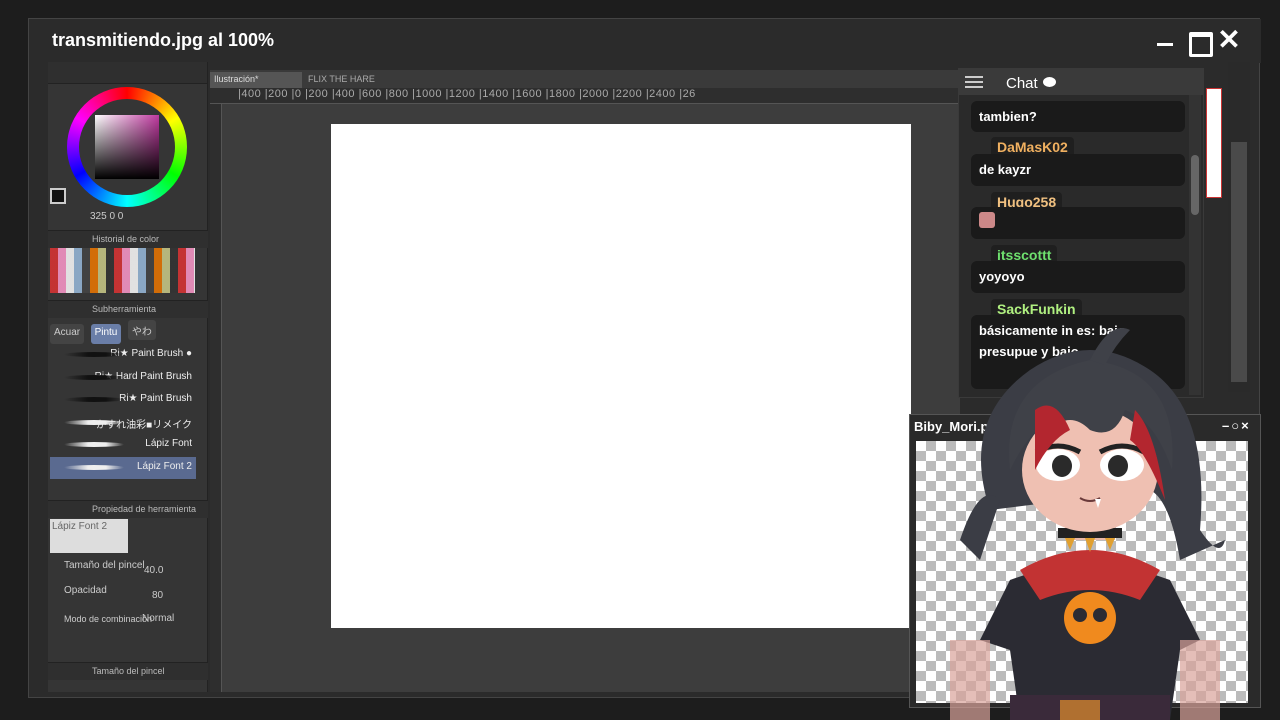 The image size is (1280, 720). What do you see at coordinates (155, 398) in the screenshot?
I see `brush-label: Ri★ Paint Brush` at bounding box center [155, 398].